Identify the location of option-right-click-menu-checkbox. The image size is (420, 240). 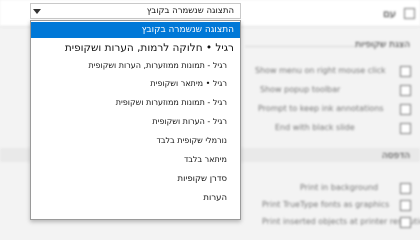
(405, 71).